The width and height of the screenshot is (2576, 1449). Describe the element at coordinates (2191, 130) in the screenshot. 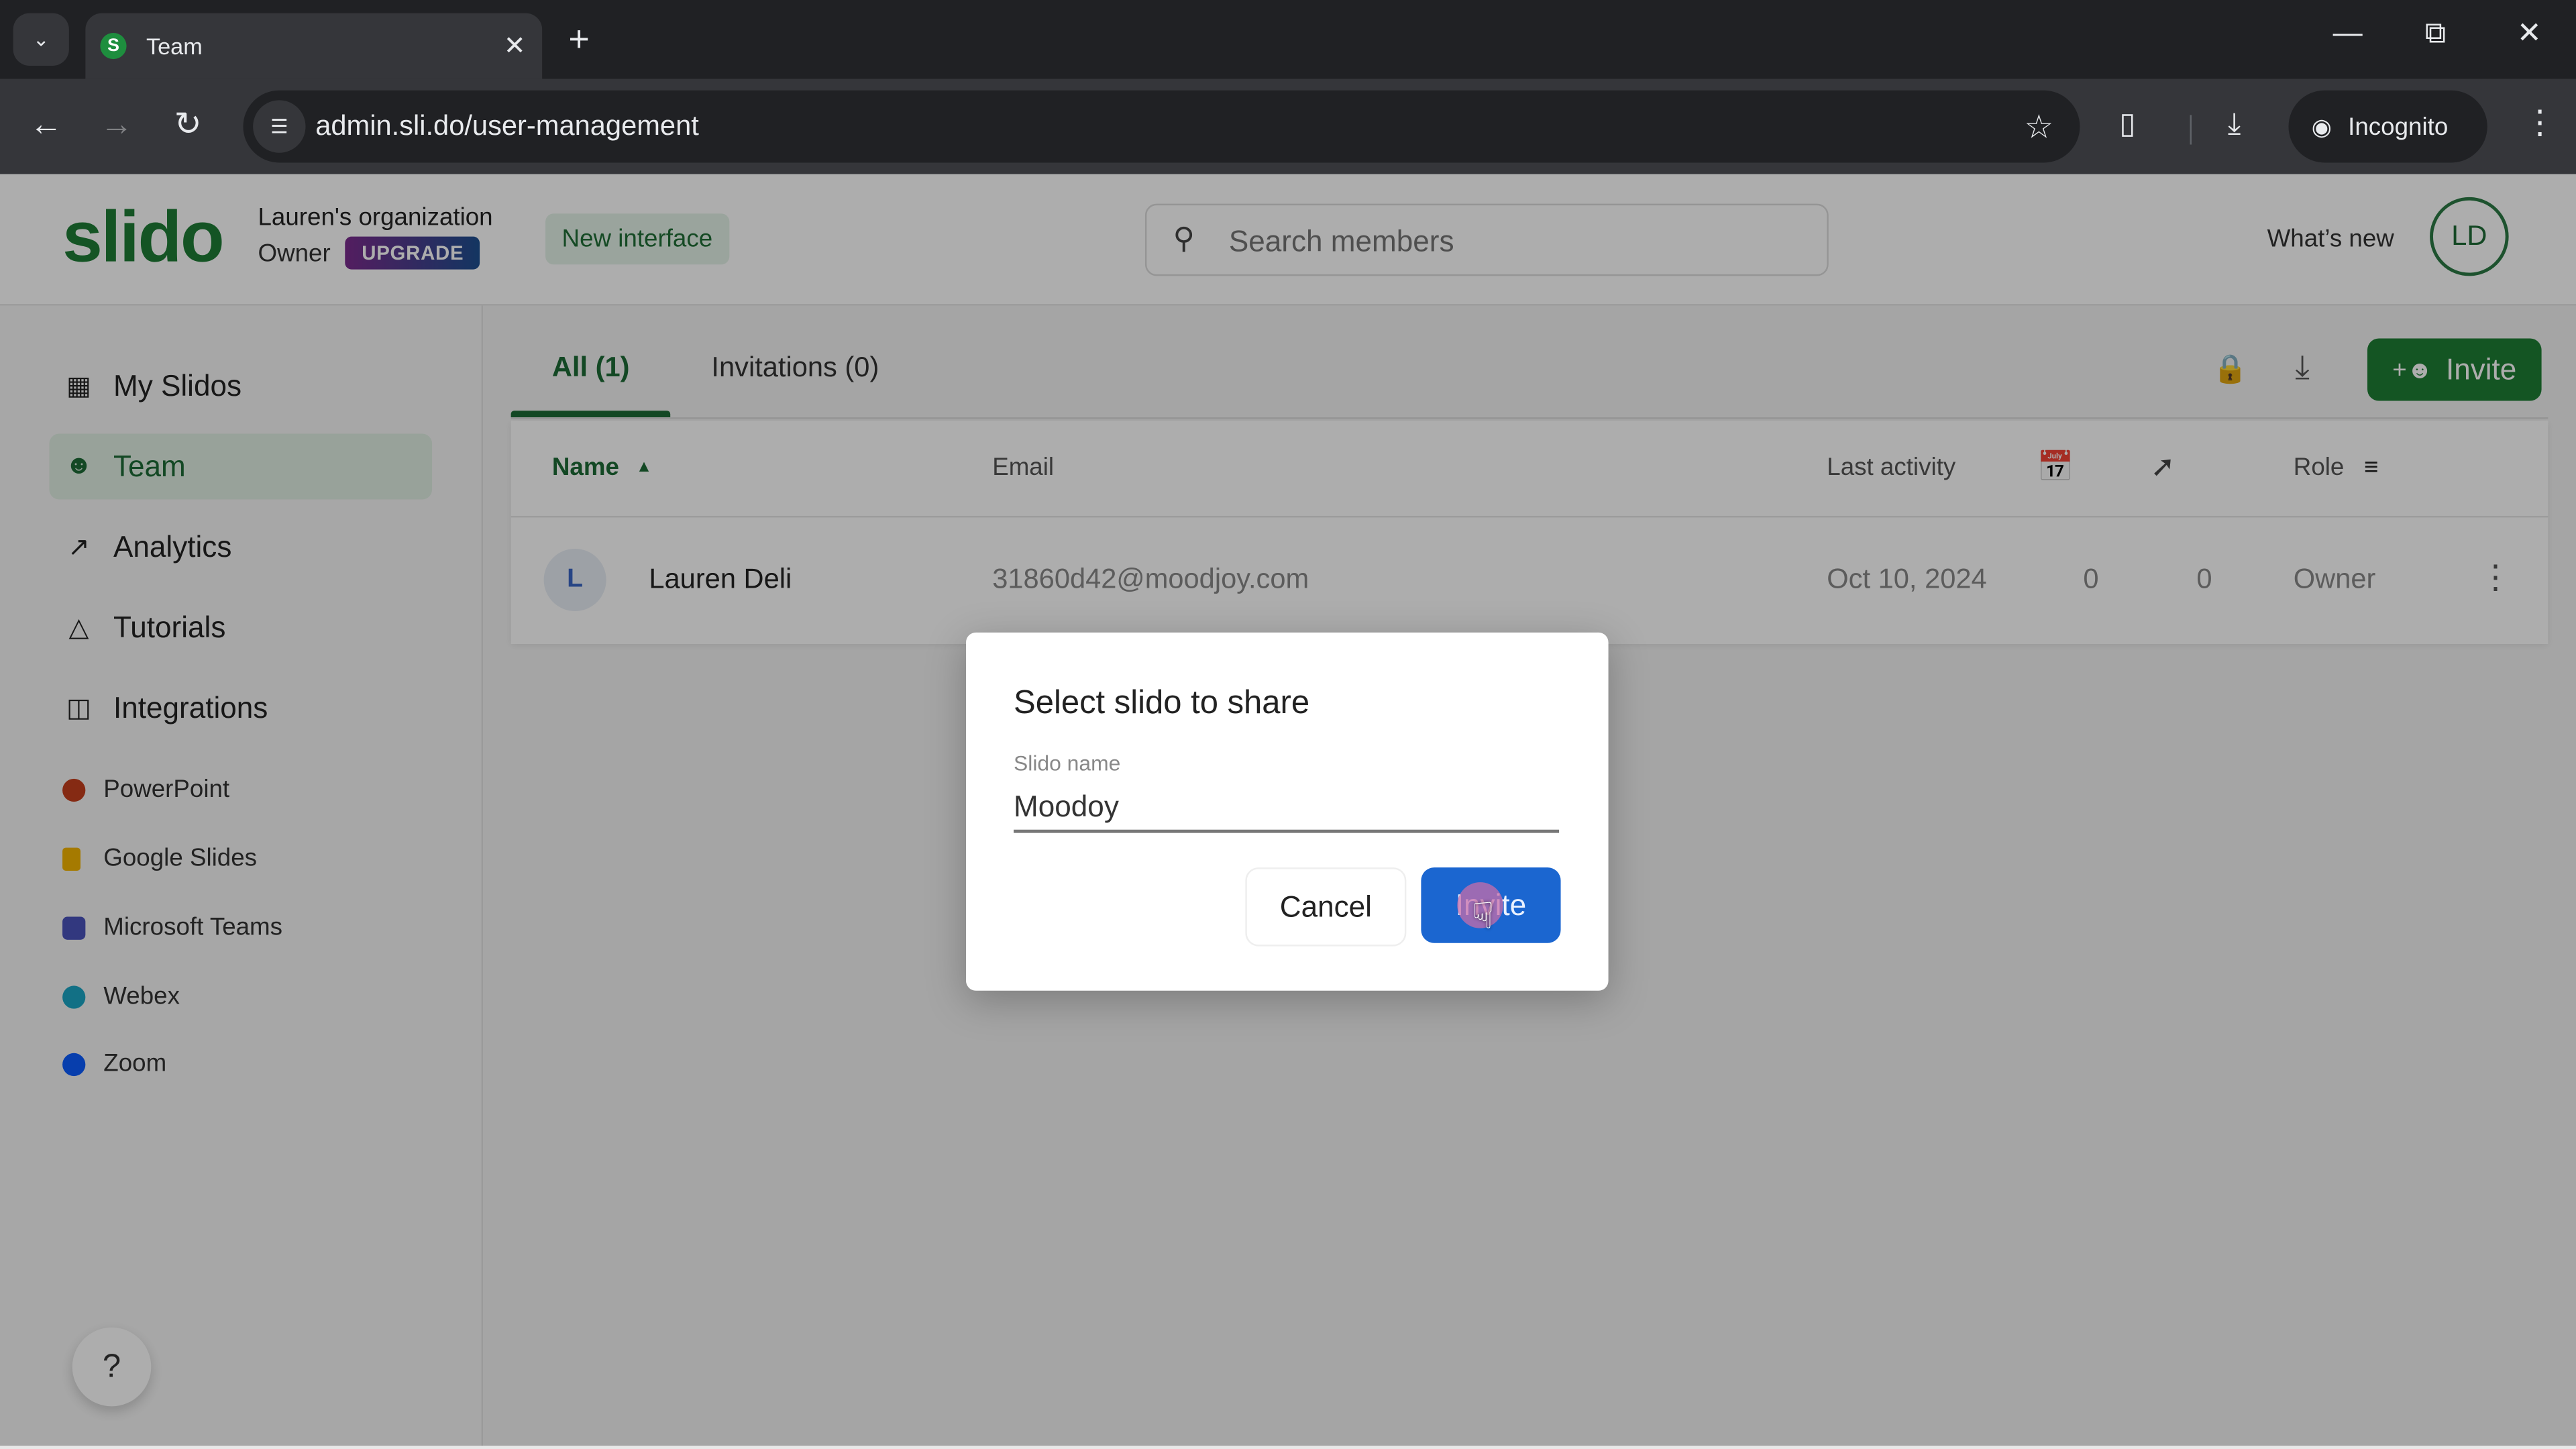

I see `toolbar-divider` at that location.